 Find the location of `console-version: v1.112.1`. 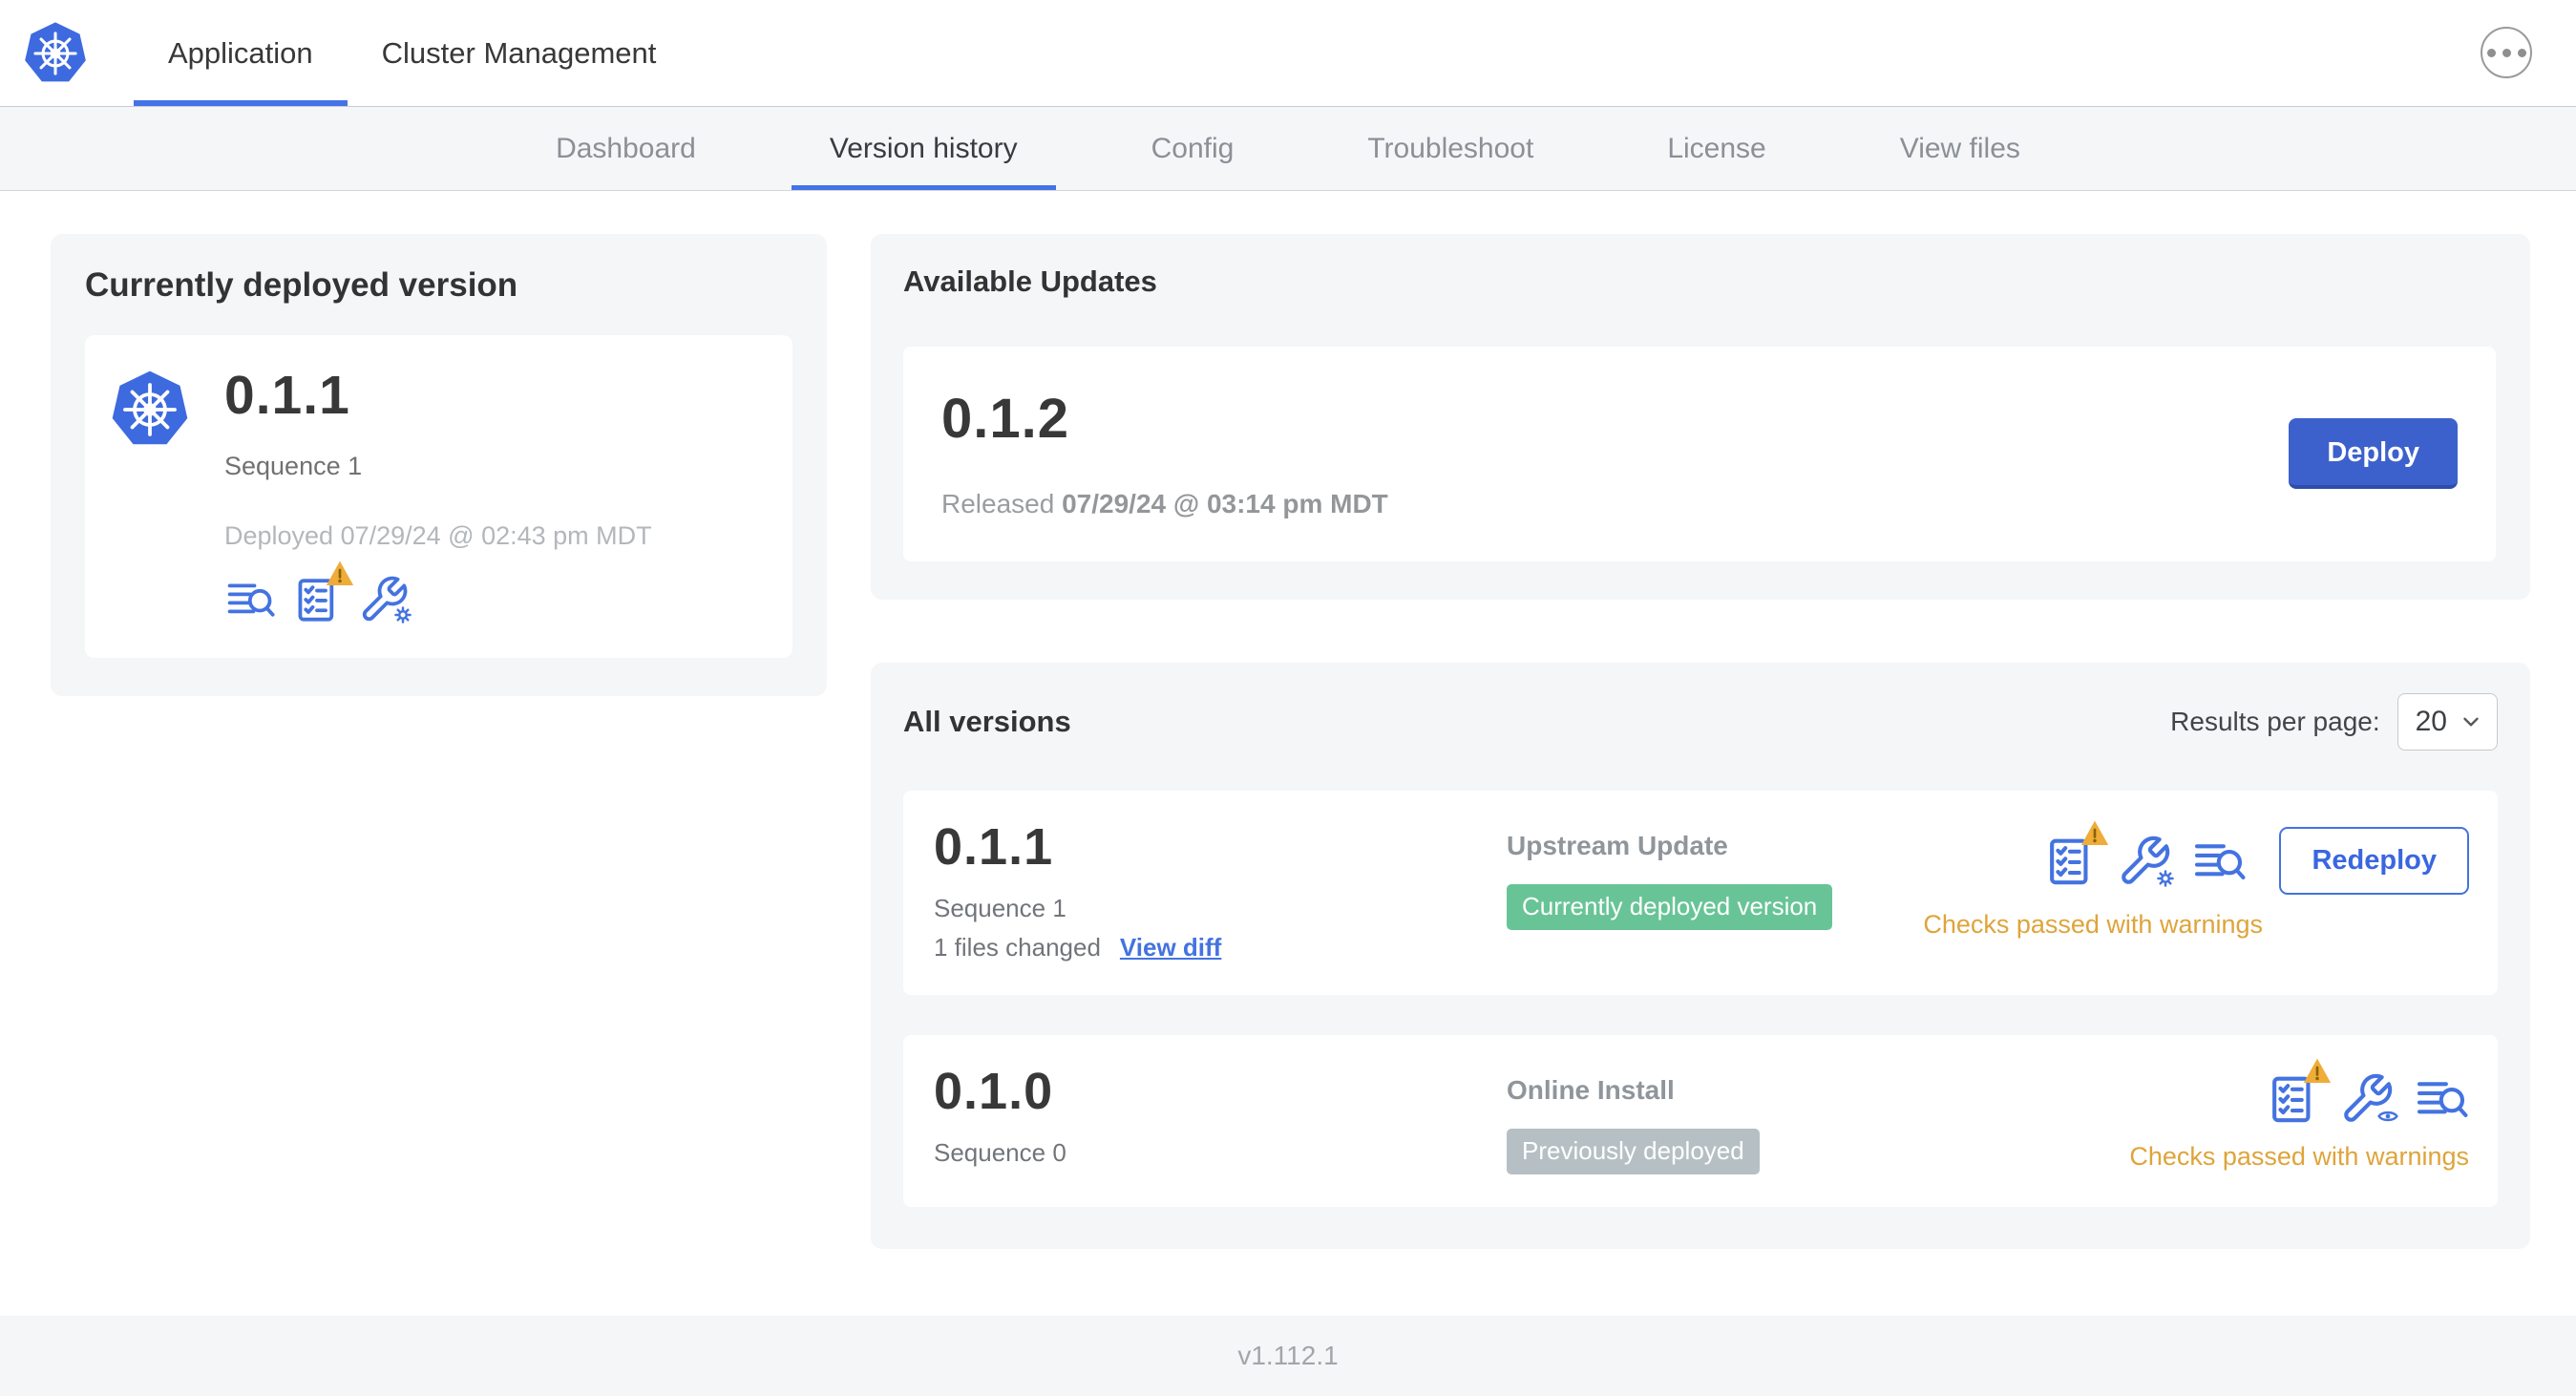

console-version: v1.112.1 is located at coordinates (1288, 1355).